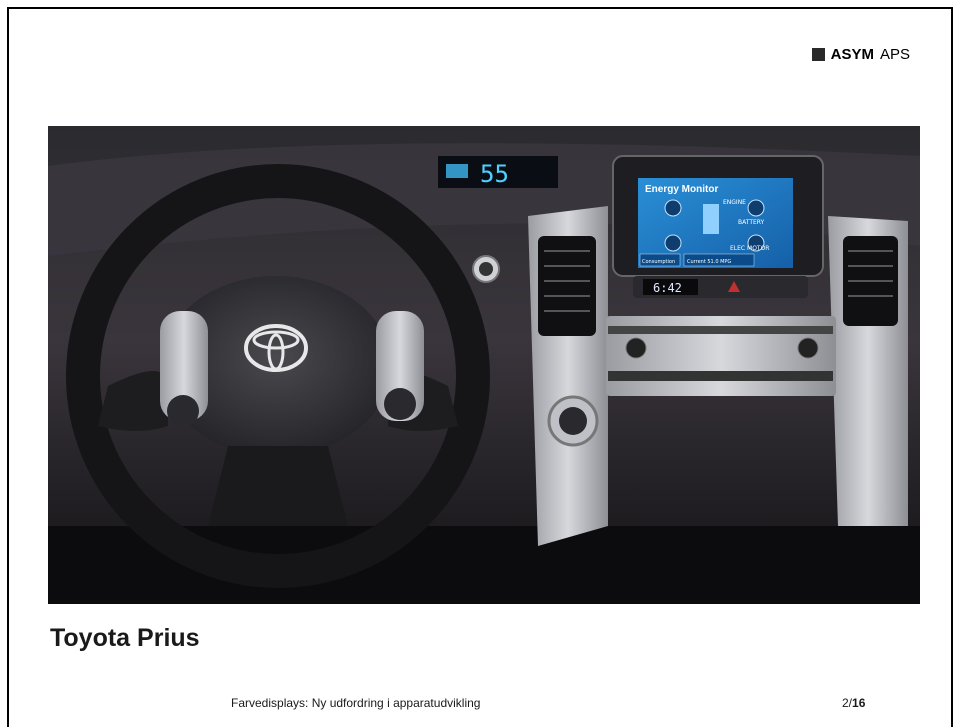 This screenshot has height=727, width=955. What do you see at coordinates (667, 288) in the screenshot?
I see `clock-readout: 6:42` at bounding box center [667, 288].